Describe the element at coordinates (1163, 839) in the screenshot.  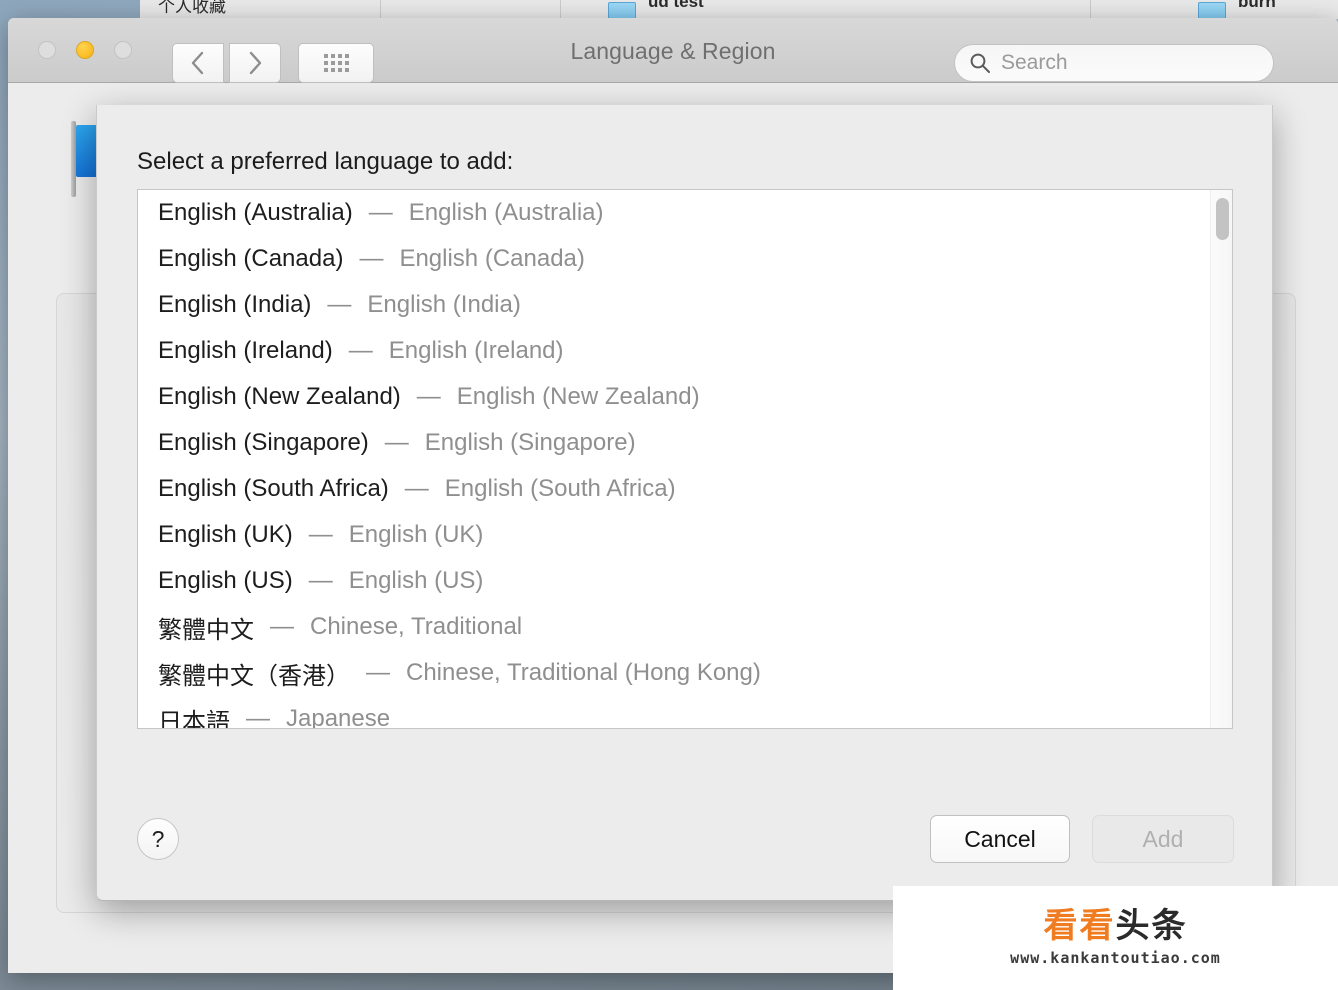
I see `add-button: Add` at that location.